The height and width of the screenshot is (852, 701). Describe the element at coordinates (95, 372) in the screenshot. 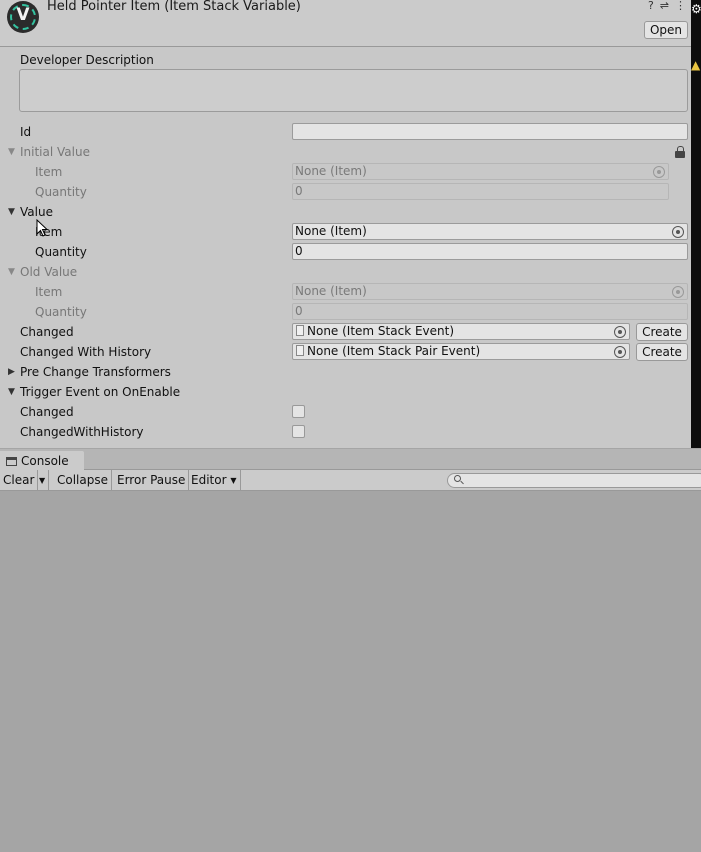

I see `pre-change-transformers-label: Pre Change Transformers` at that location.